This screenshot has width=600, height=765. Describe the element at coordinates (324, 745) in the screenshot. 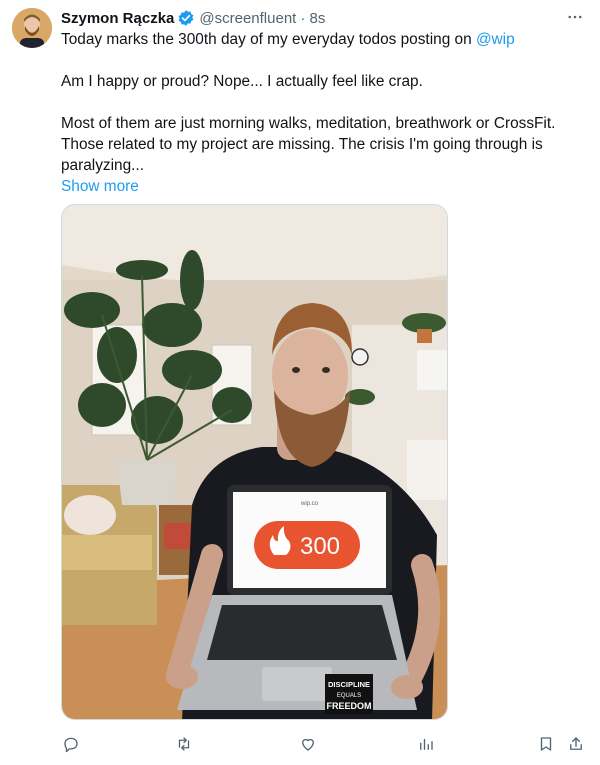

I see `action-bar` at that location.